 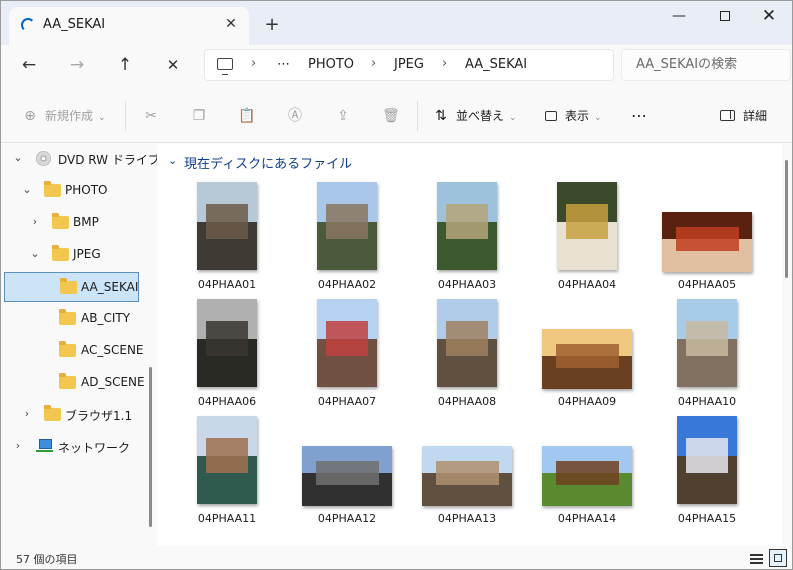 What do you see at coordinates (78, 255) in the screenshot?
I see `sidebar-item-jpeg: ⌄ JPEG` at bounding box center [78, 255].